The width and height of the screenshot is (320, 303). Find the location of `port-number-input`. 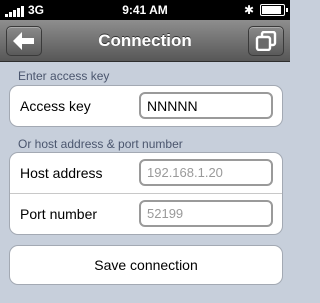

port-number-input is located at coordinates (206, 213).